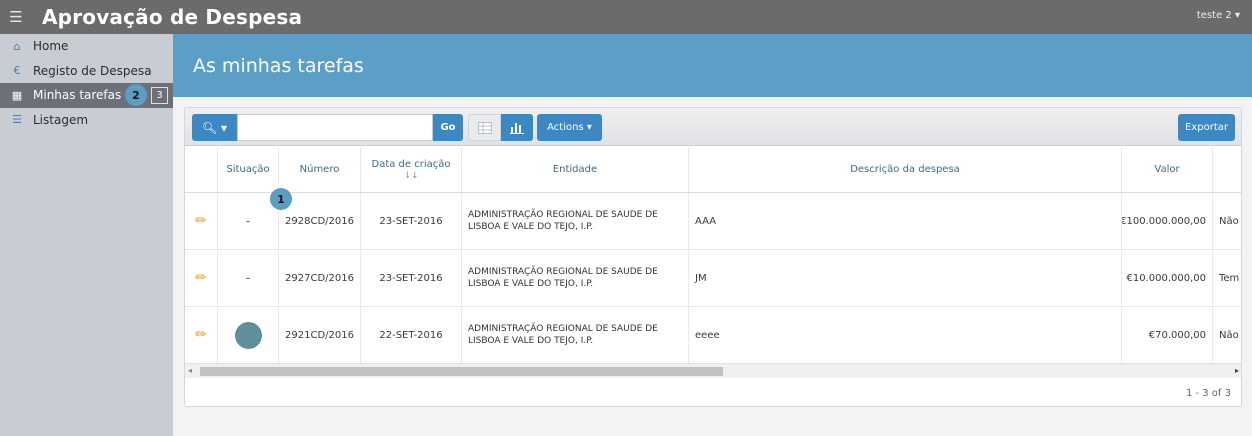 The image size is (1252, 436). I want to click on pagination-info: 1 - 3 of 3, so click(1208, 393).